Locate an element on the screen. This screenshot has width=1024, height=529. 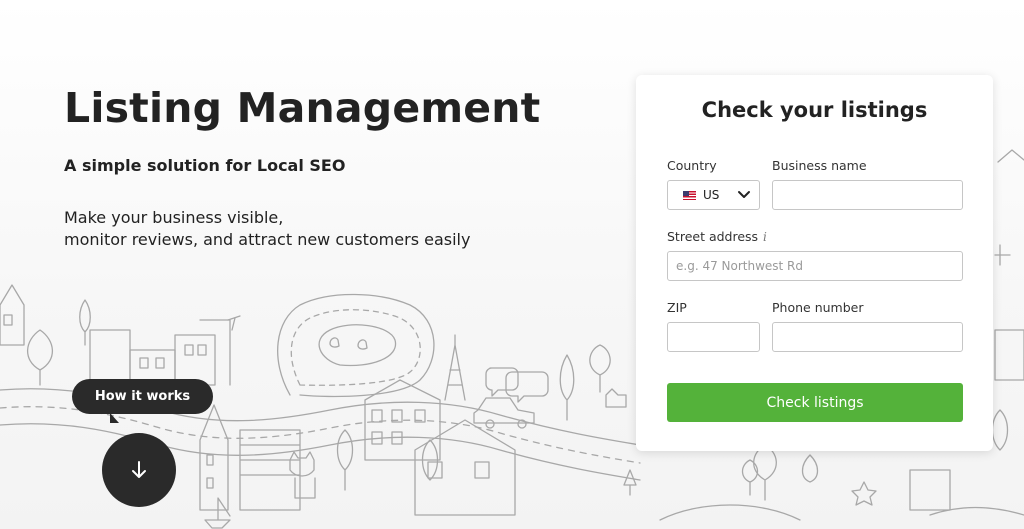
zip-label: ZIP is located at coordinates (677, 307).